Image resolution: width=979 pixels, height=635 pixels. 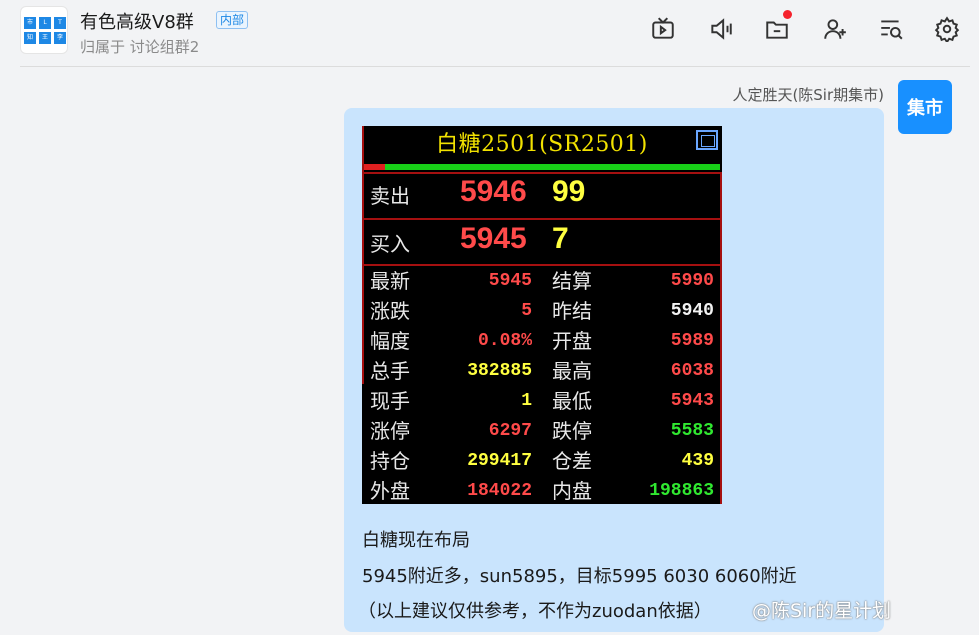 What do you see at coordinates (542, 311) in the screenshot?
I see `quote-stat-row: 涨跌 5 昨结 5940` at bounding box center [542, 311].